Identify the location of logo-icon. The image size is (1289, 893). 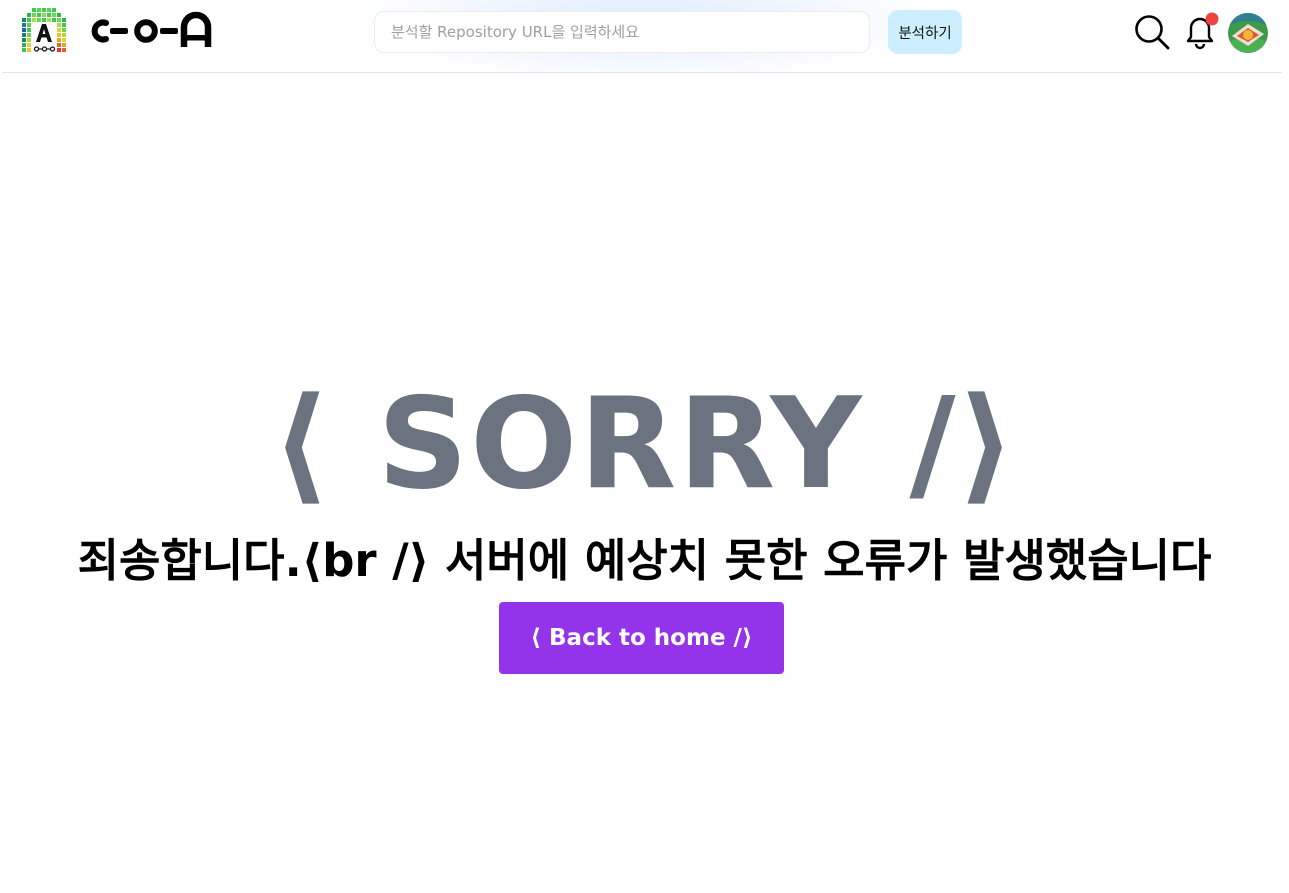
(44, 32).